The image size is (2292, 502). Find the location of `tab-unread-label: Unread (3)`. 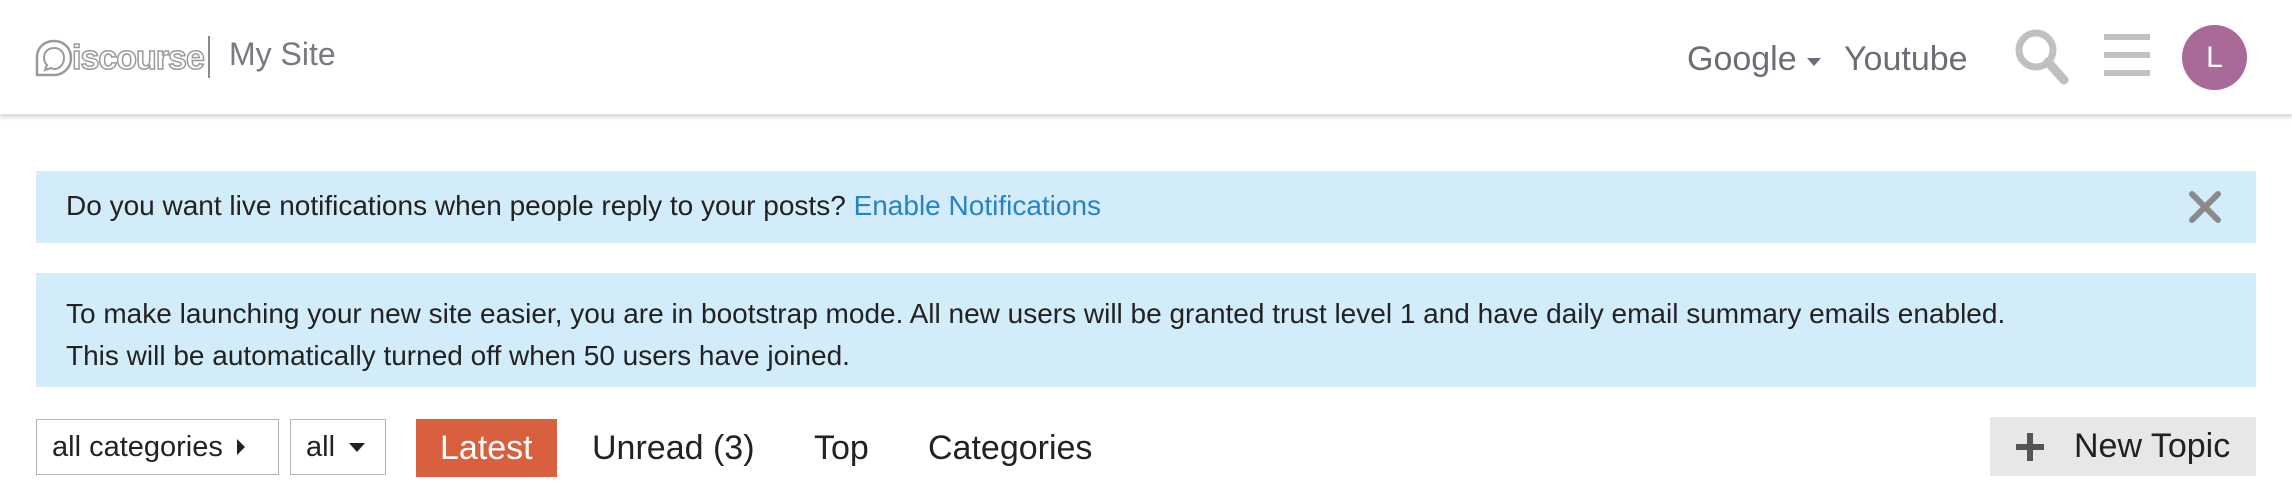

tab-unread-label: Unread (3) is located at coordinates (673, 447).